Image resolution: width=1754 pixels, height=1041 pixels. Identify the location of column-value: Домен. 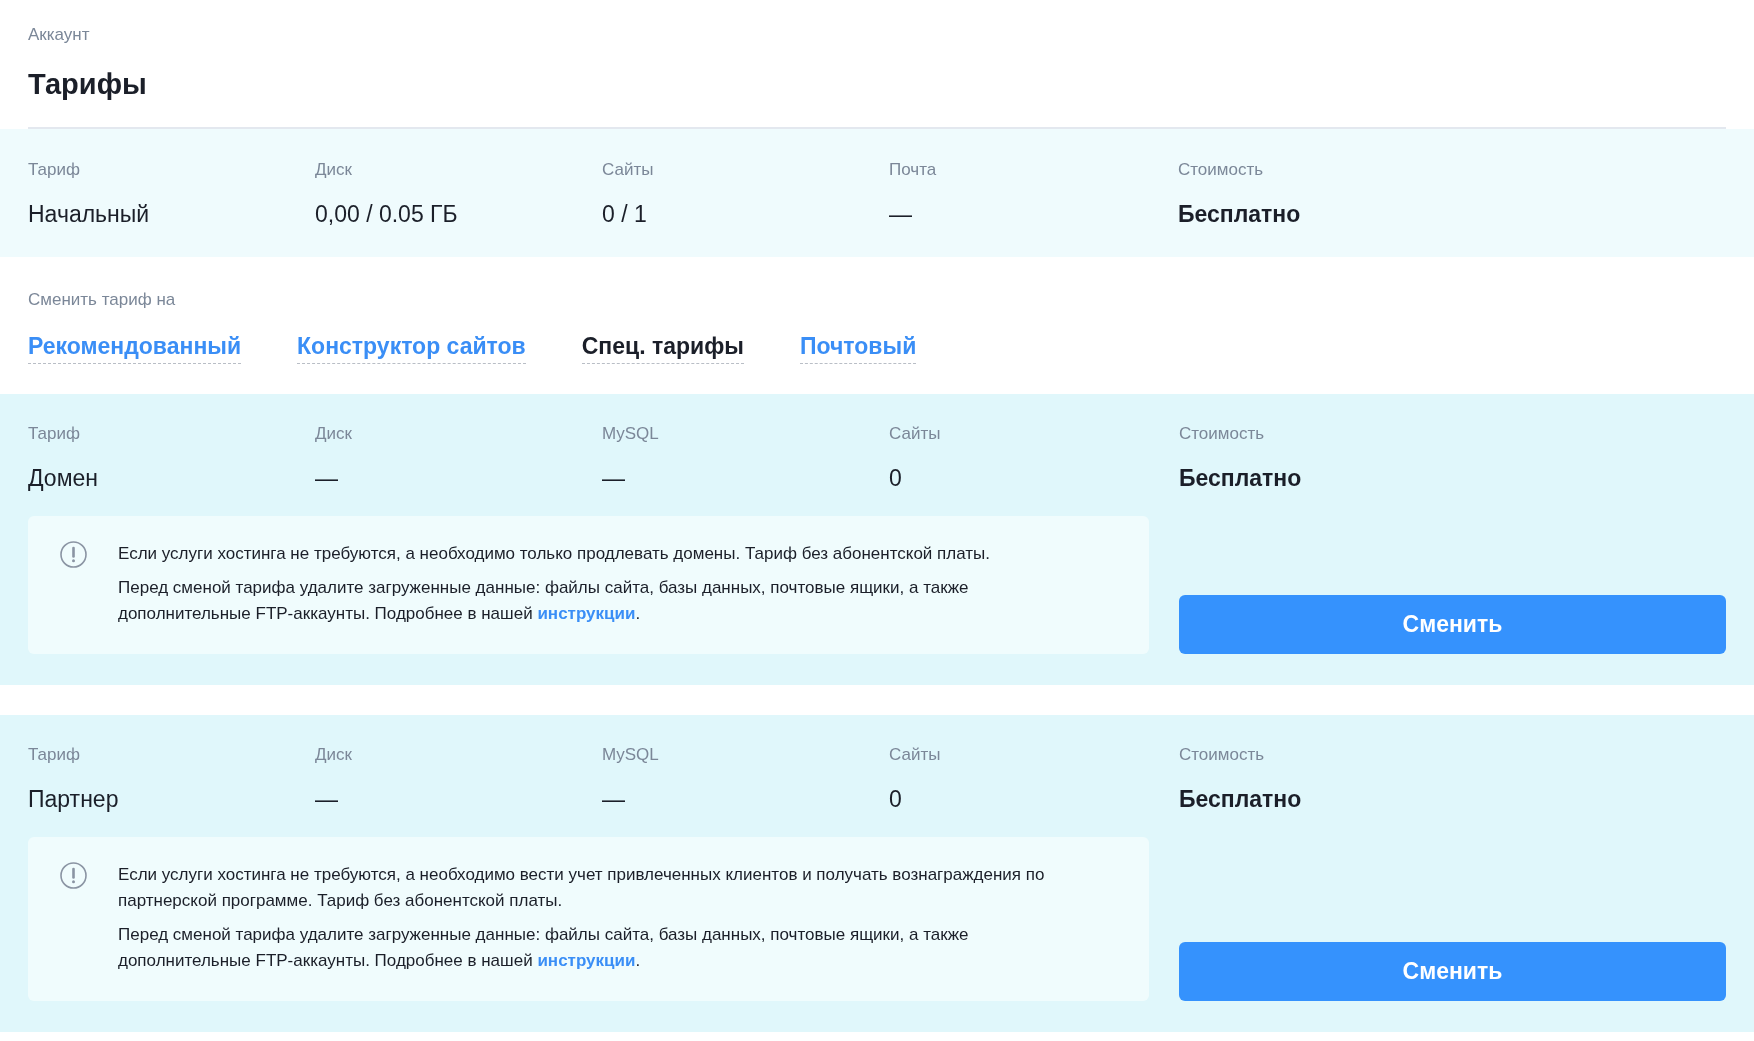
(63, 478).